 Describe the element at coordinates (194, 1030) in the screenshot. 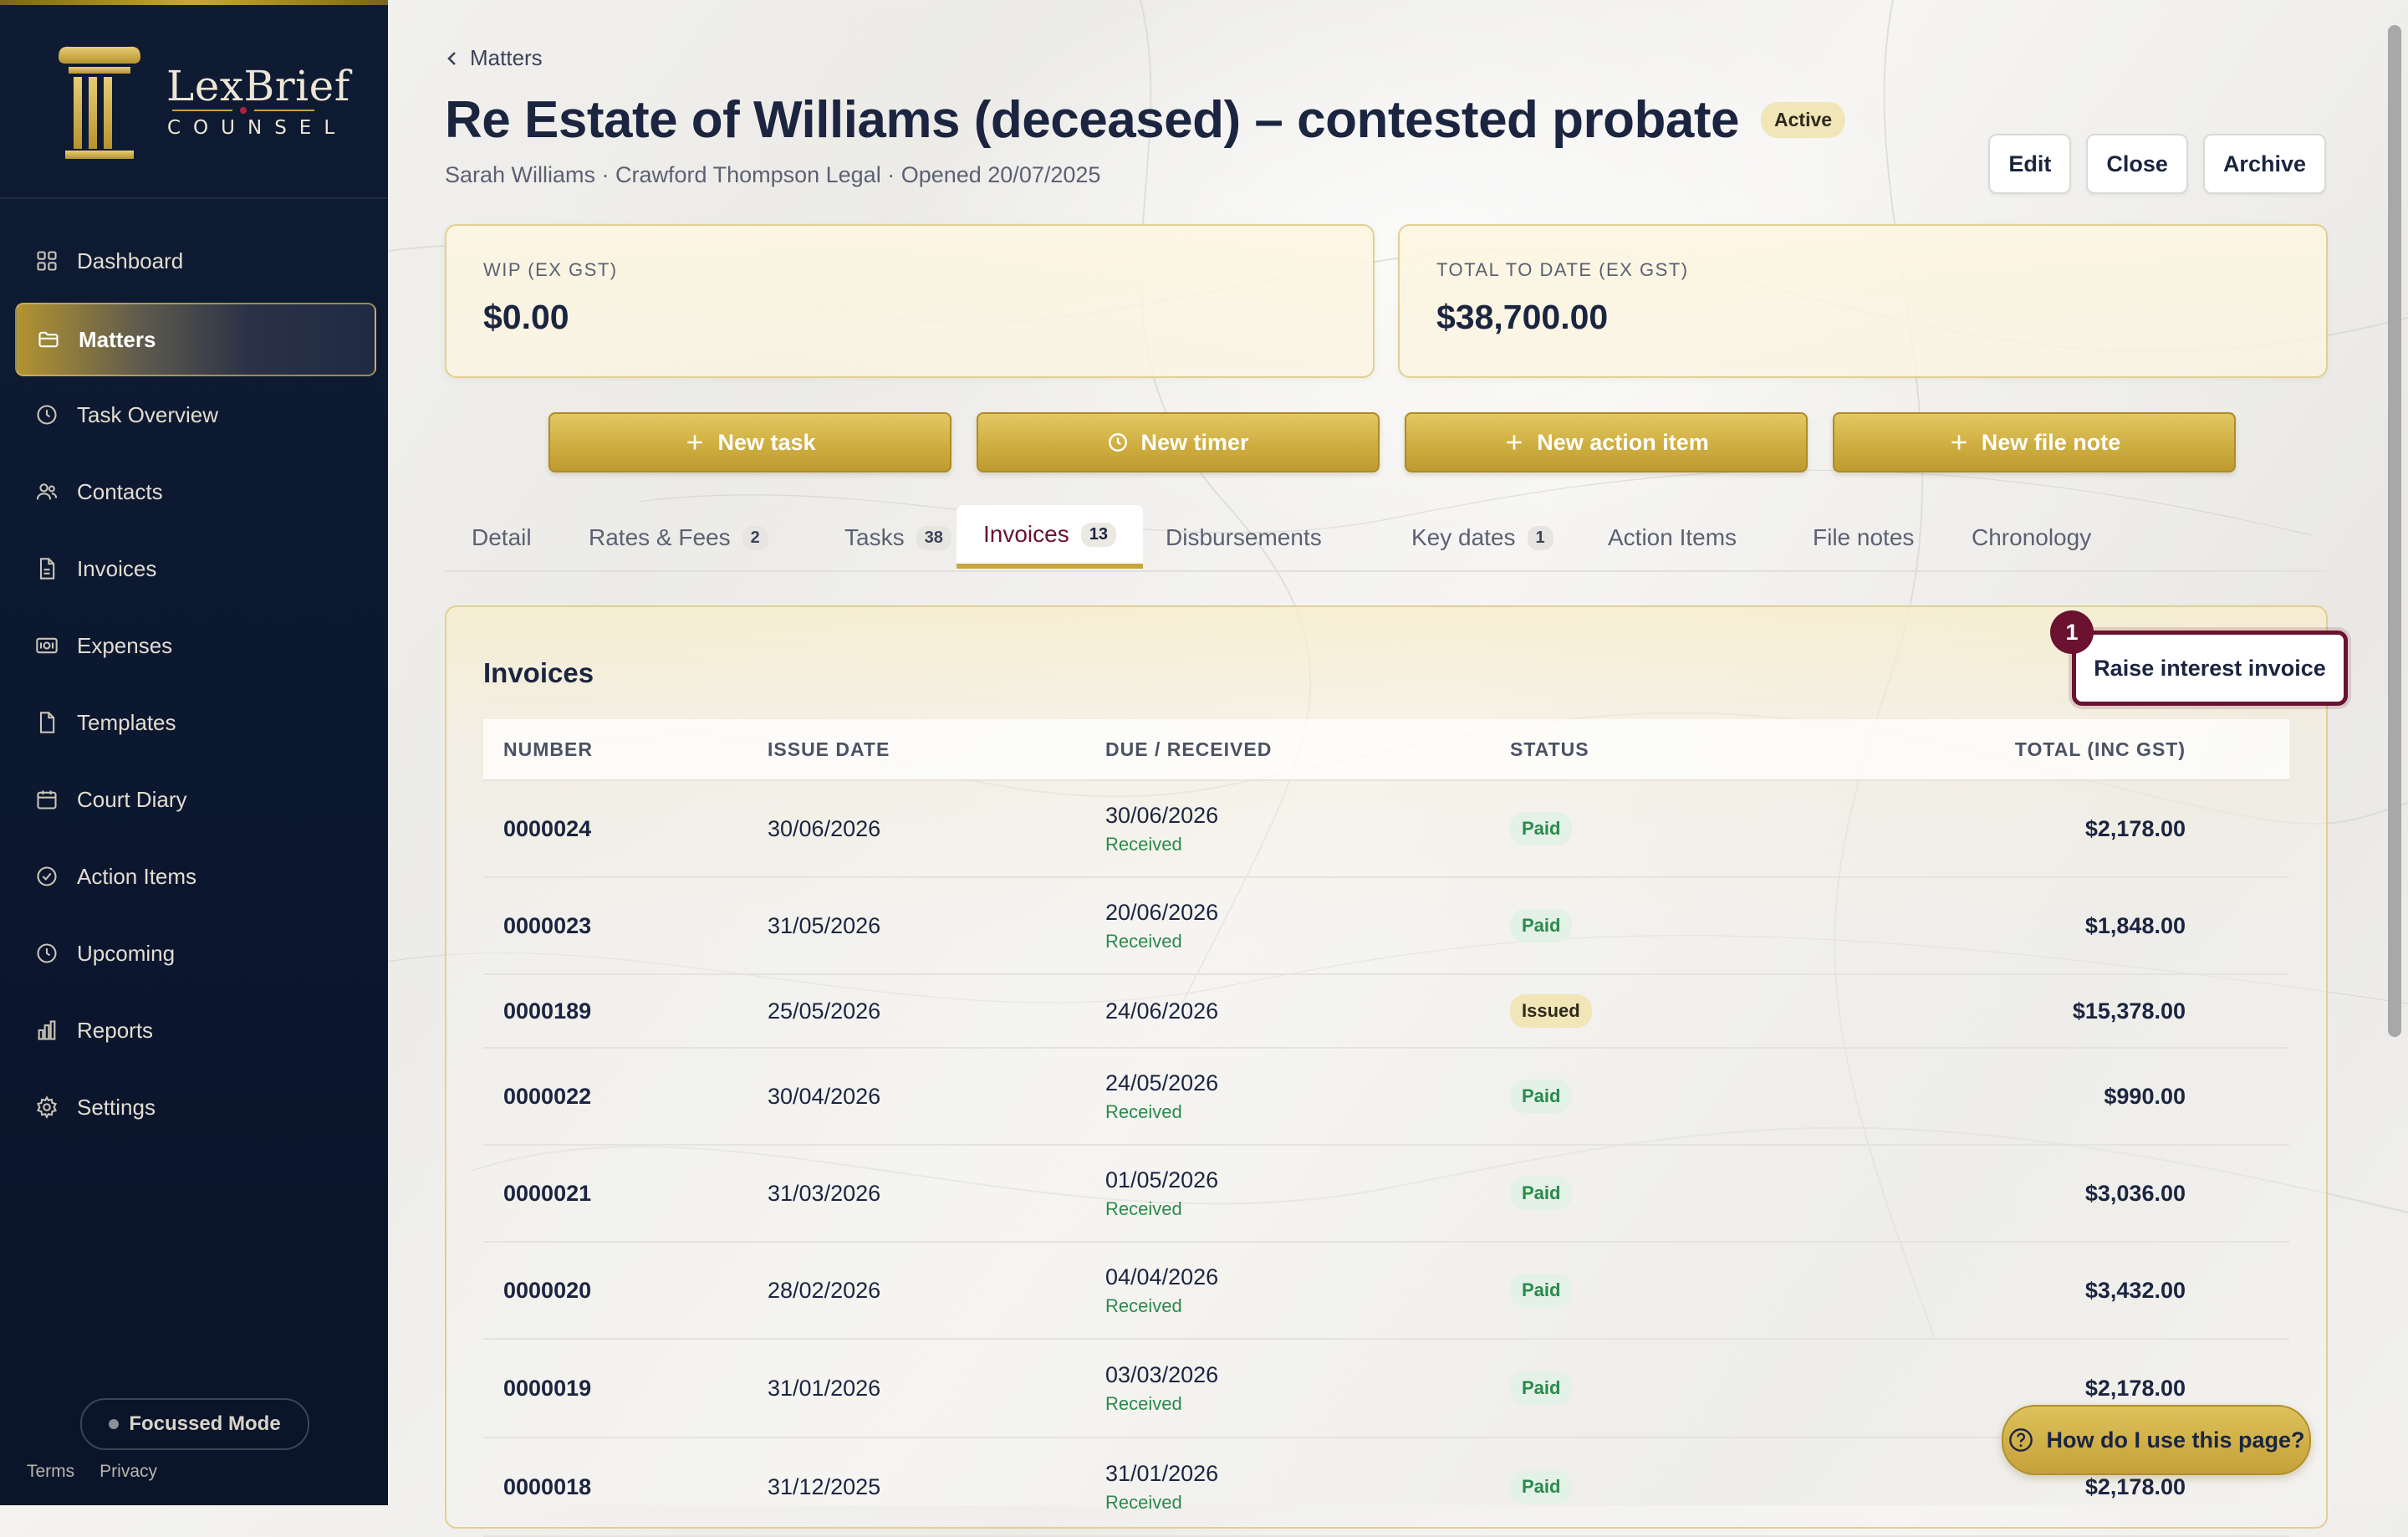

I see `sidebar-item-reports: Reports` at that location.